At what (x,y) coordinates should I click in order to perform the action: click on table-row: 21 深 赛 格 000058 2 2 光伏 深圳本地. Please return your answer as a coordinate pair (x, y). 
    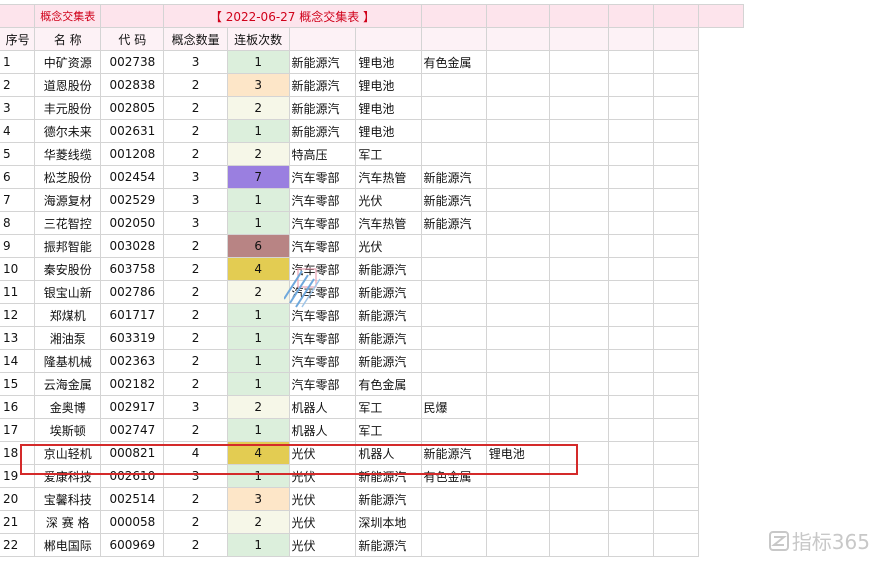
    Looking at the image, I should click on (372, 522).